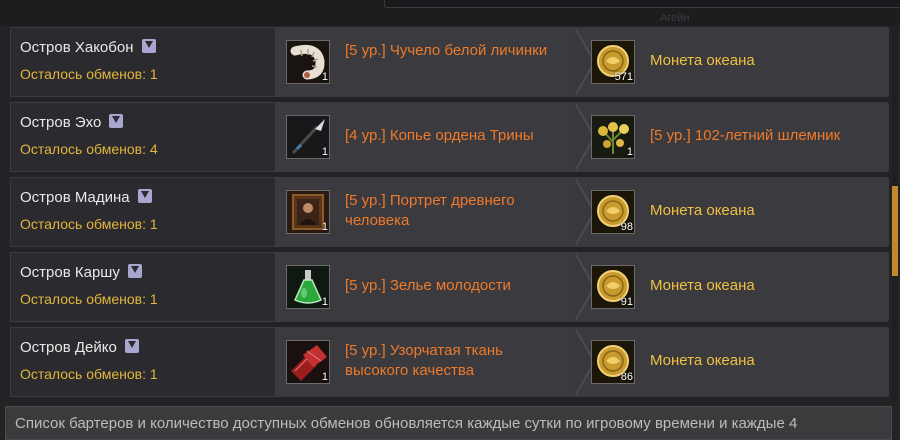 This screenshot has width=900, height=440. I want to click on give-item-label: [5 ур.] Чучело белой личинки, so click(455, 51).